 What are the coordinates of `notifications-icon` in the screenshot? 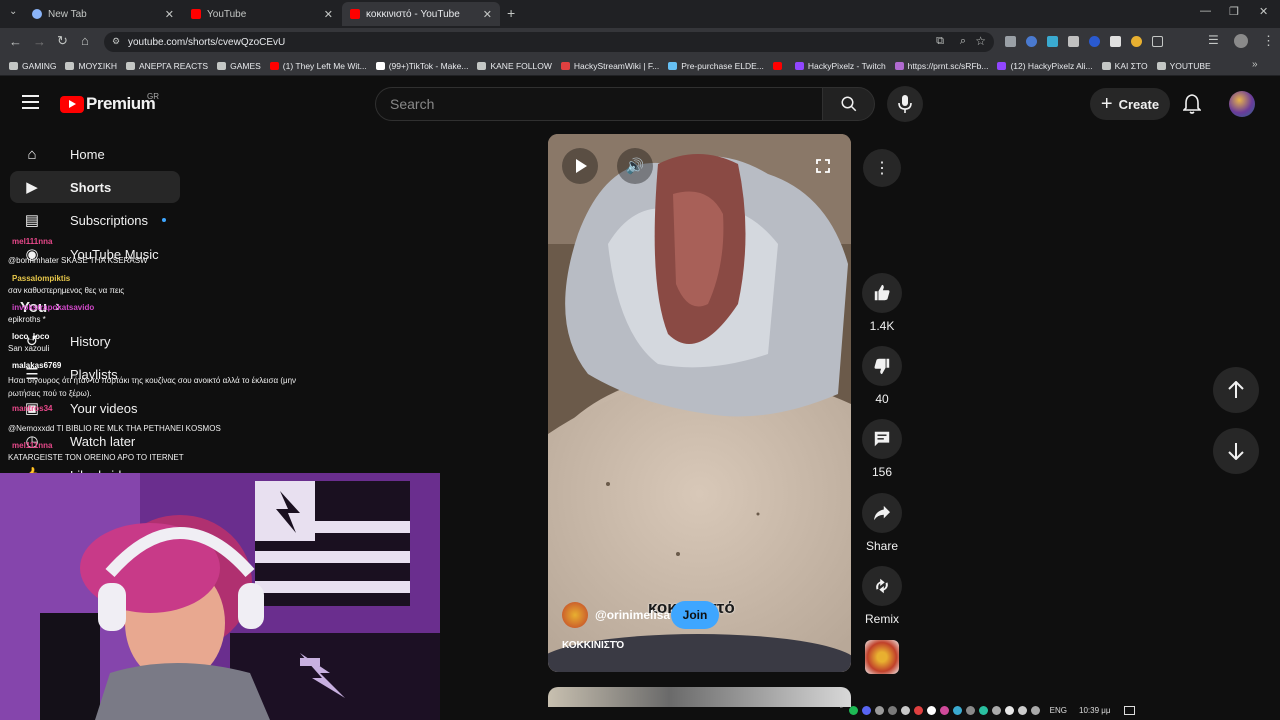 It's located at (1130, 710).